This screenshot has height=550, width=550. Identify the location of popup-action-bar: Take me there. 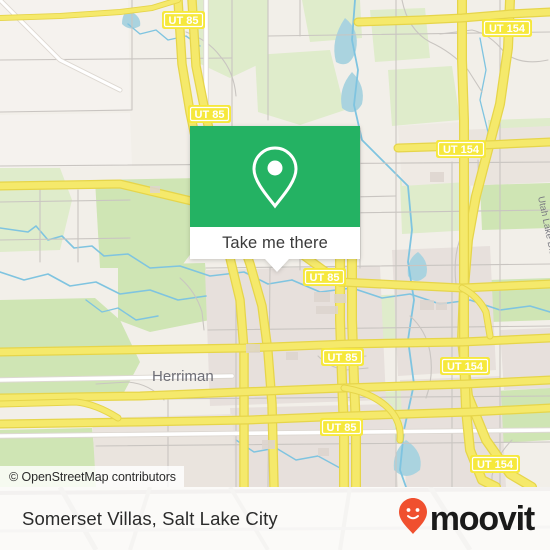
(275, 243).